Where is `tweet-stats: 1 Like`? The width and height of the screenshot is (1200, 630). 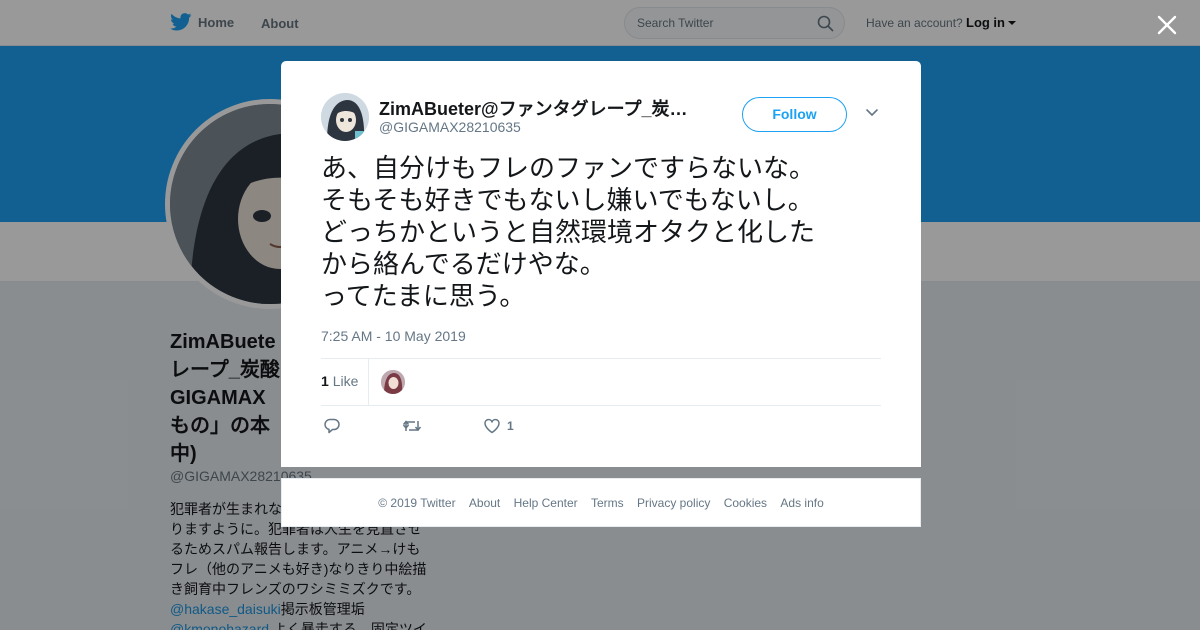 tweet-stats: 1 Like is located at coordinates (601, 382).